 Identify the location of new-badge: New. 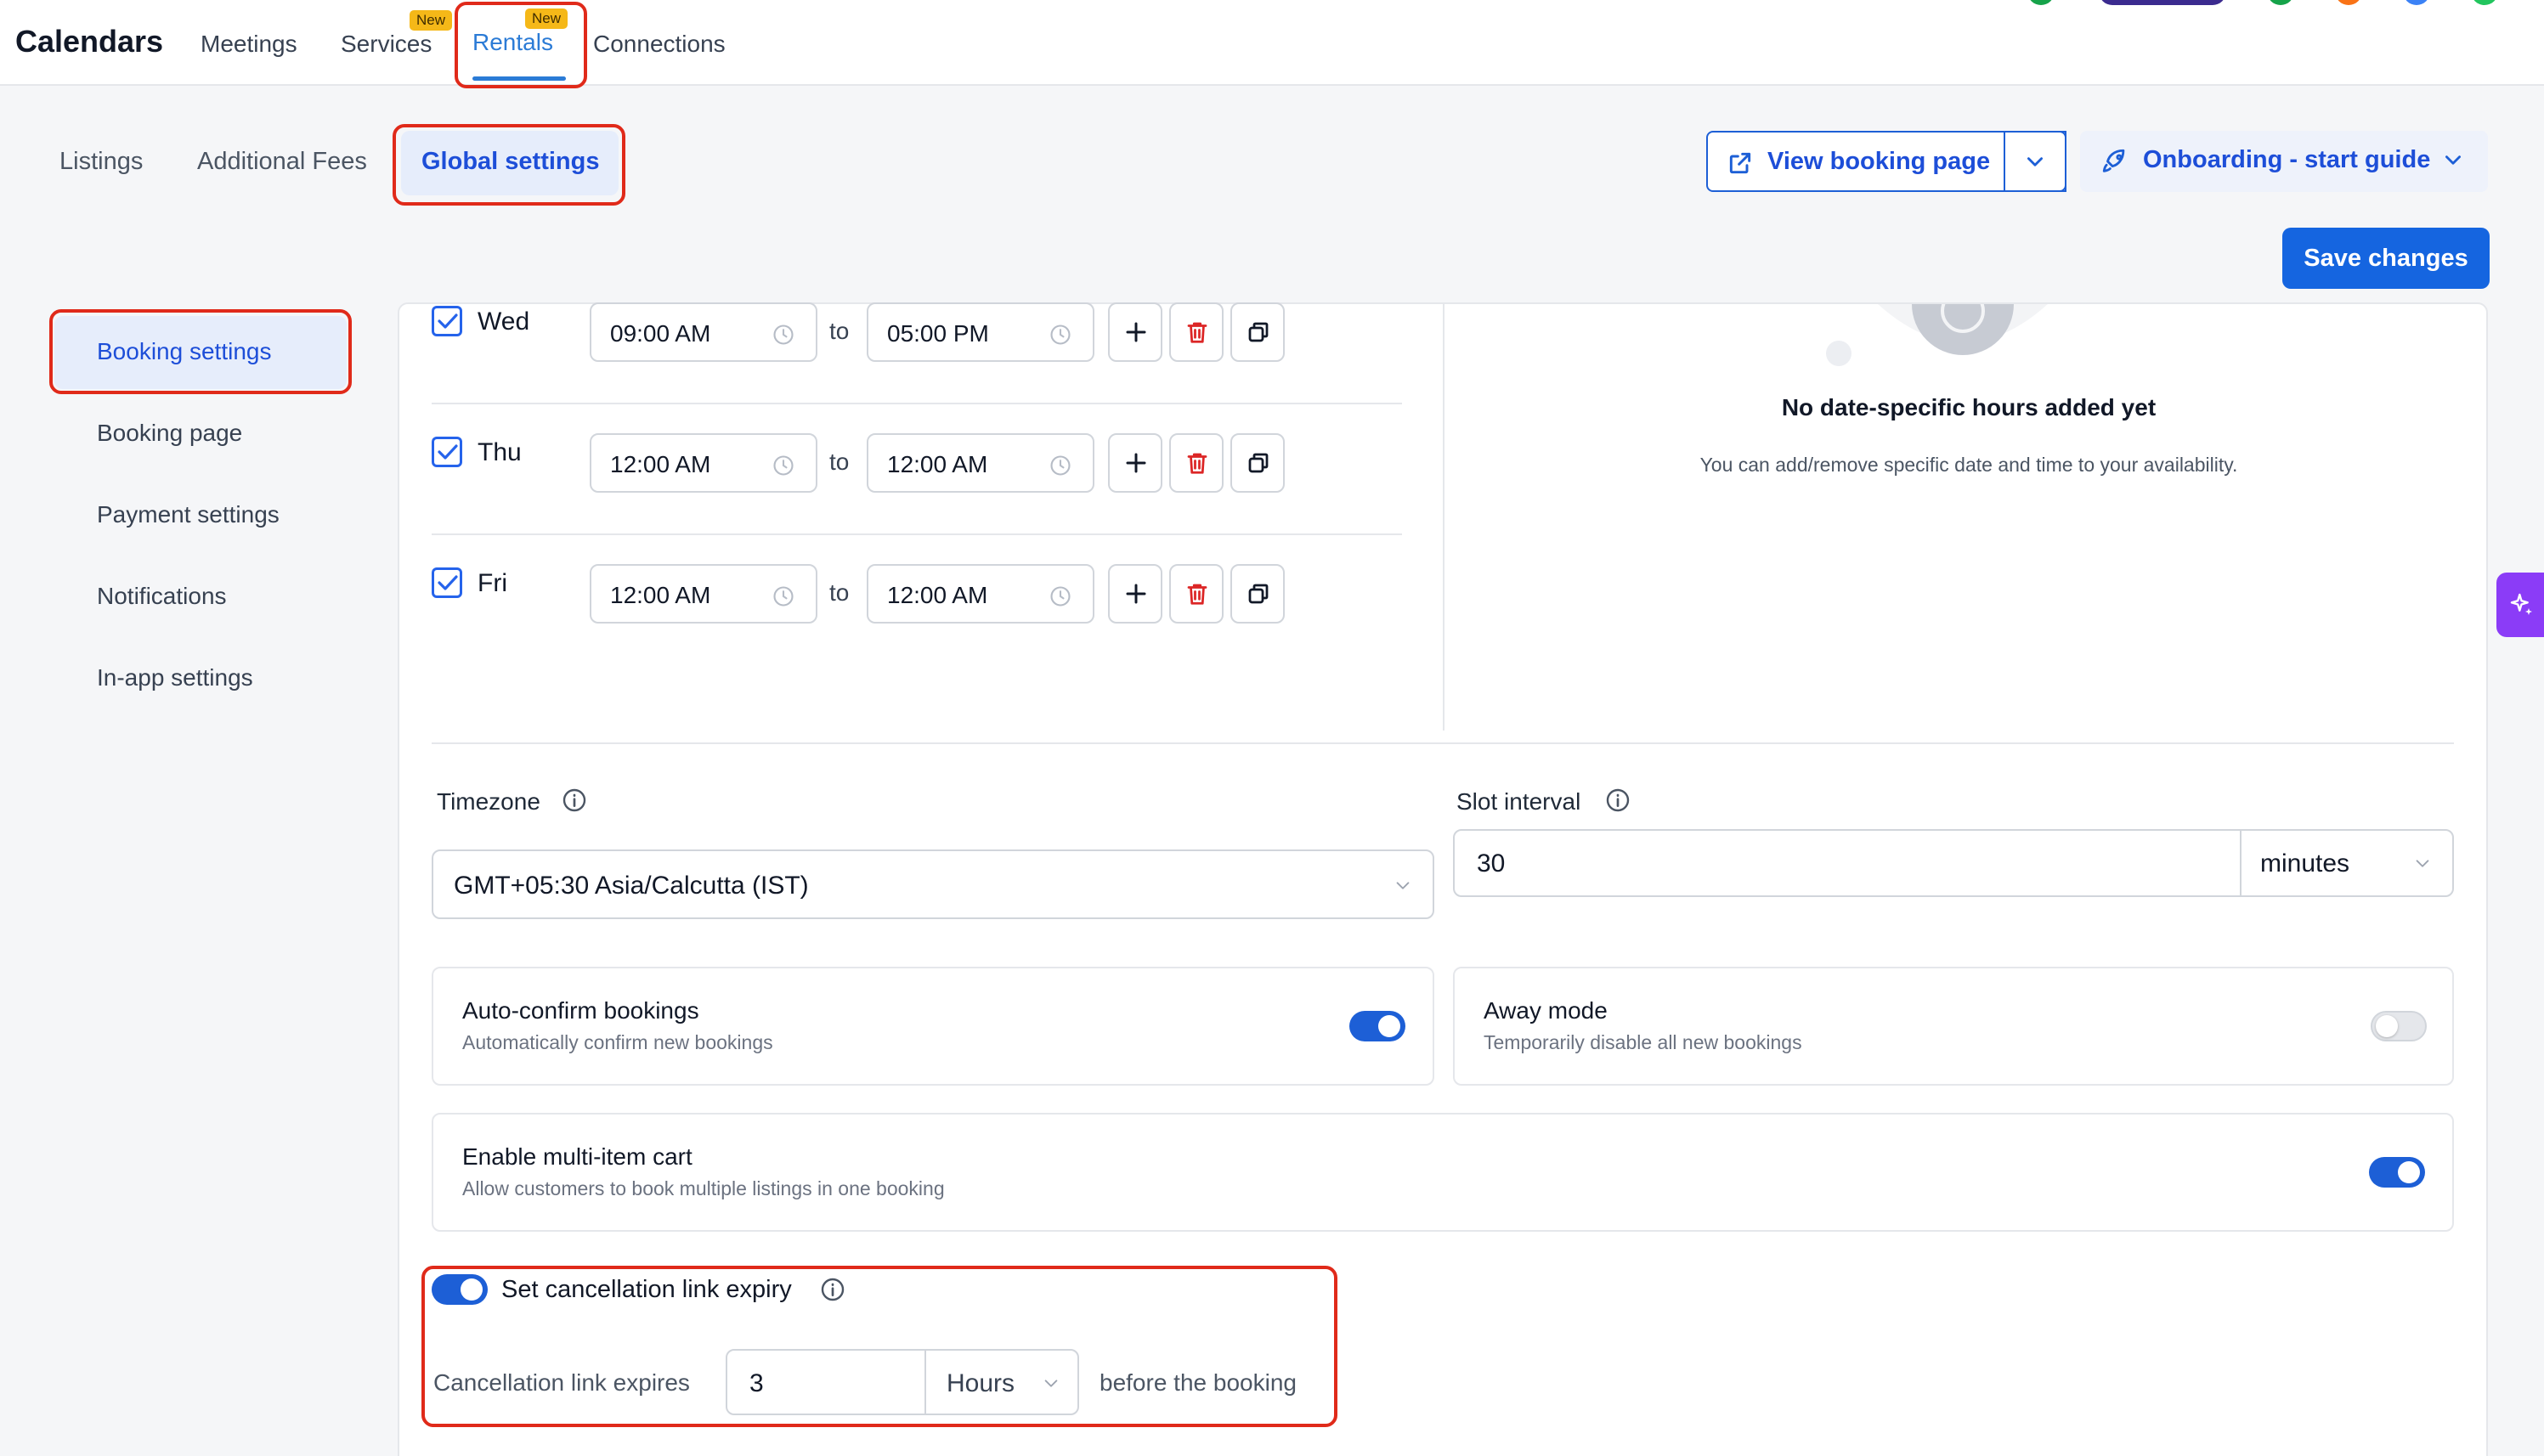
(431, 20).